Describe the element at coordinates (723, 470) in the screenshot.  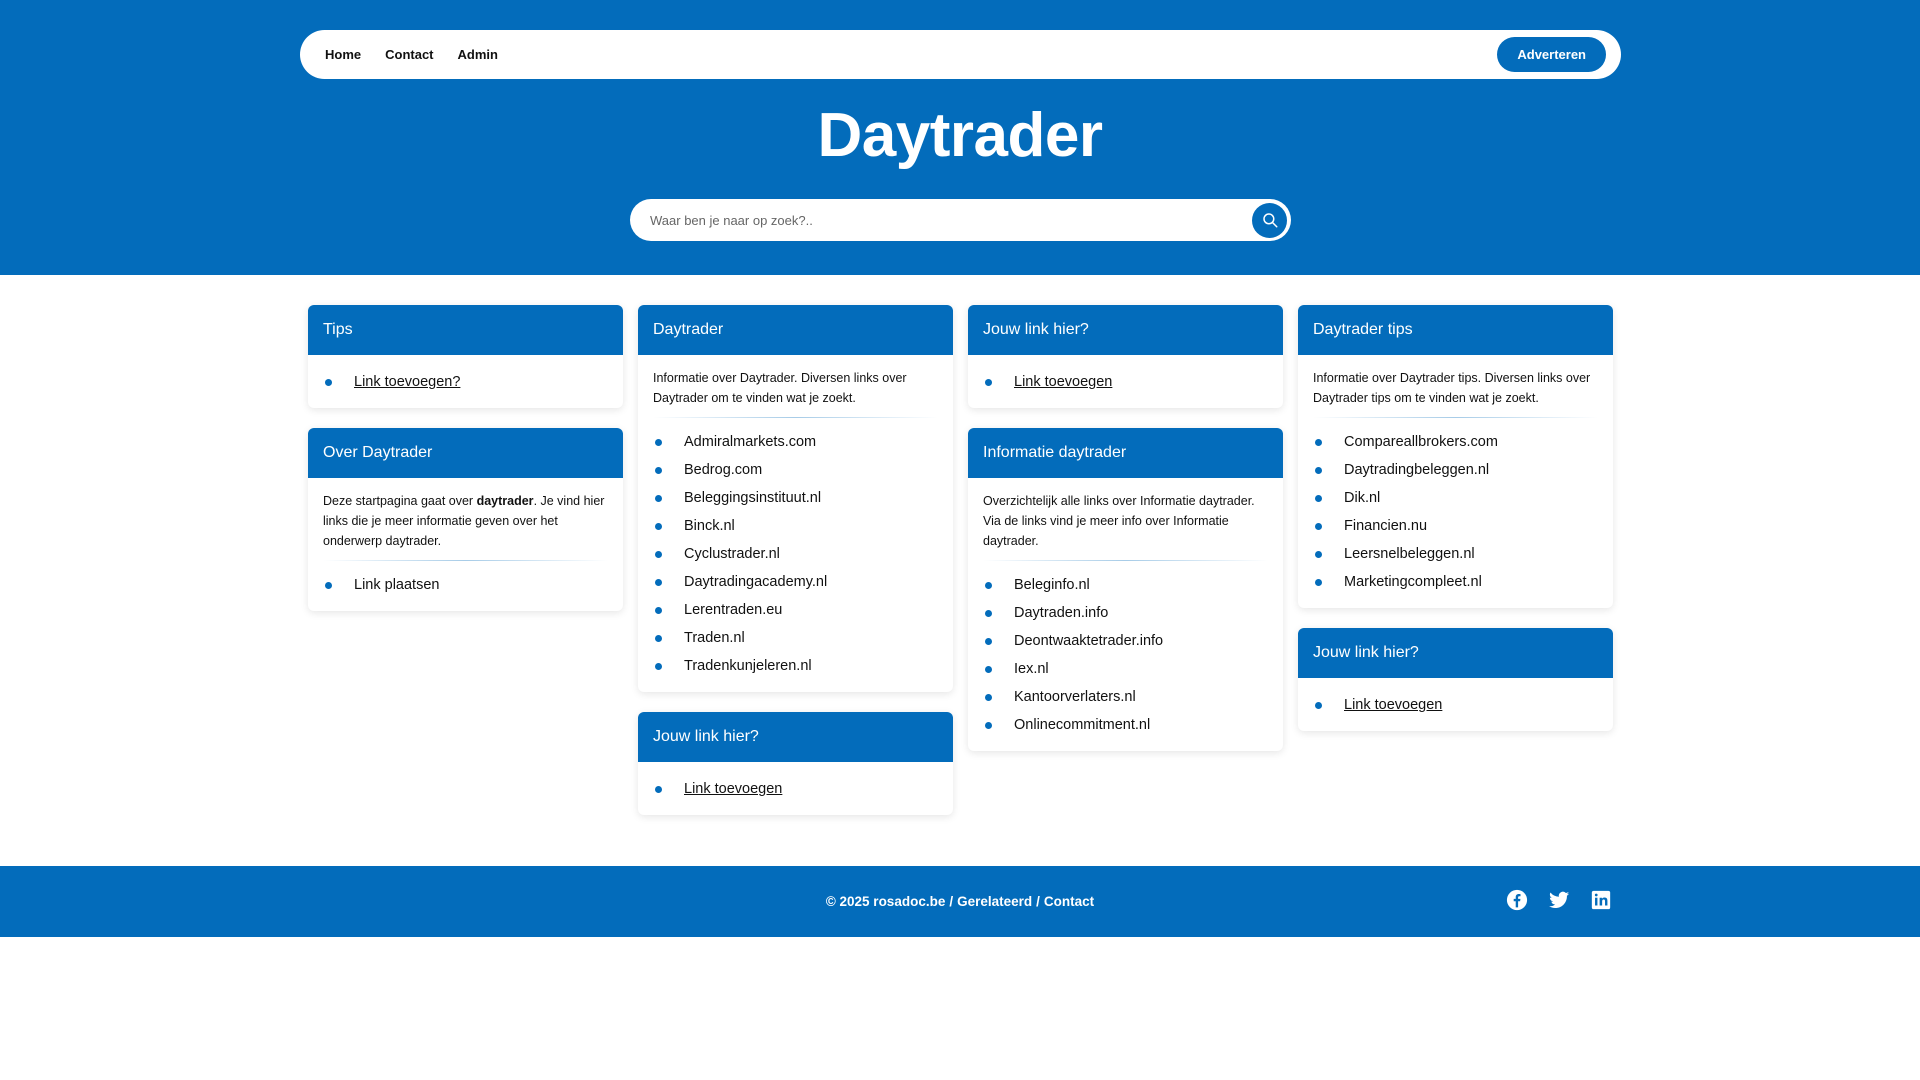
I see `external-link: Bedrog.com` at that location.